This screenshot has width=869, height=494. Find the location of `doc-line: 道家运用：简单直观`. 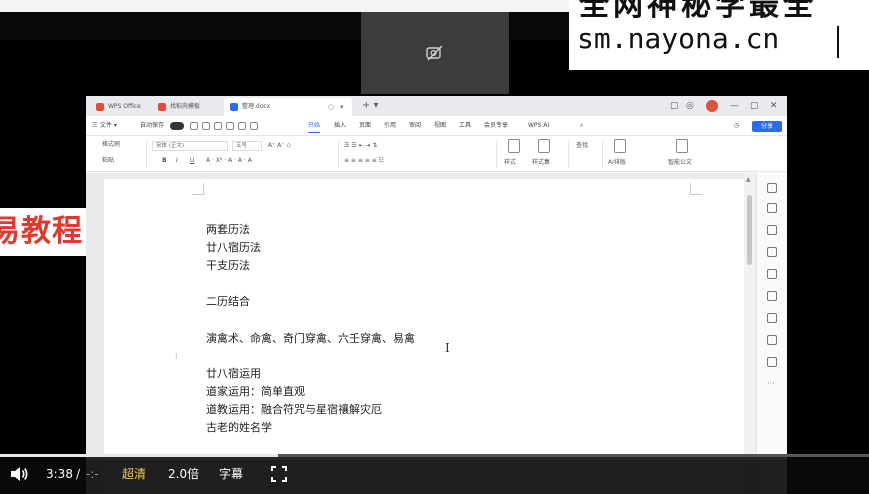

doc-line: 道家运用：简单直观 is located at coordinates (255, 392).